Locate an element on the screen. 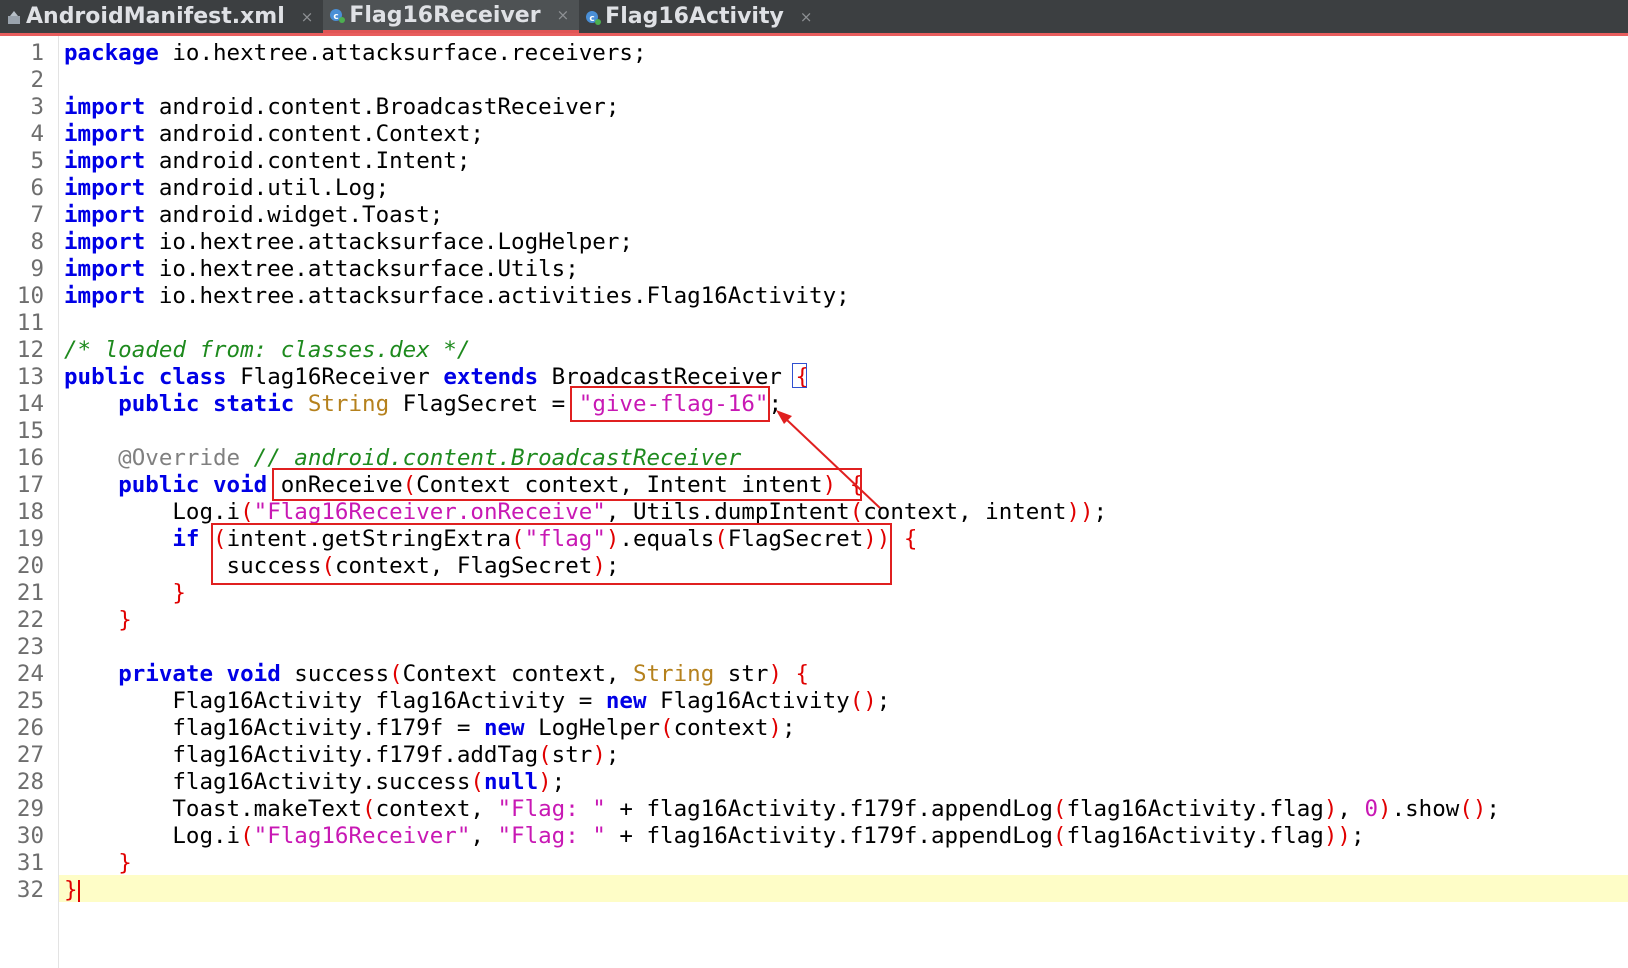 Image resolution: width=1628 pixels, height=968 pixels. code-token: /* loaded from: classes.dex */ is located at coordinates (267, 350).